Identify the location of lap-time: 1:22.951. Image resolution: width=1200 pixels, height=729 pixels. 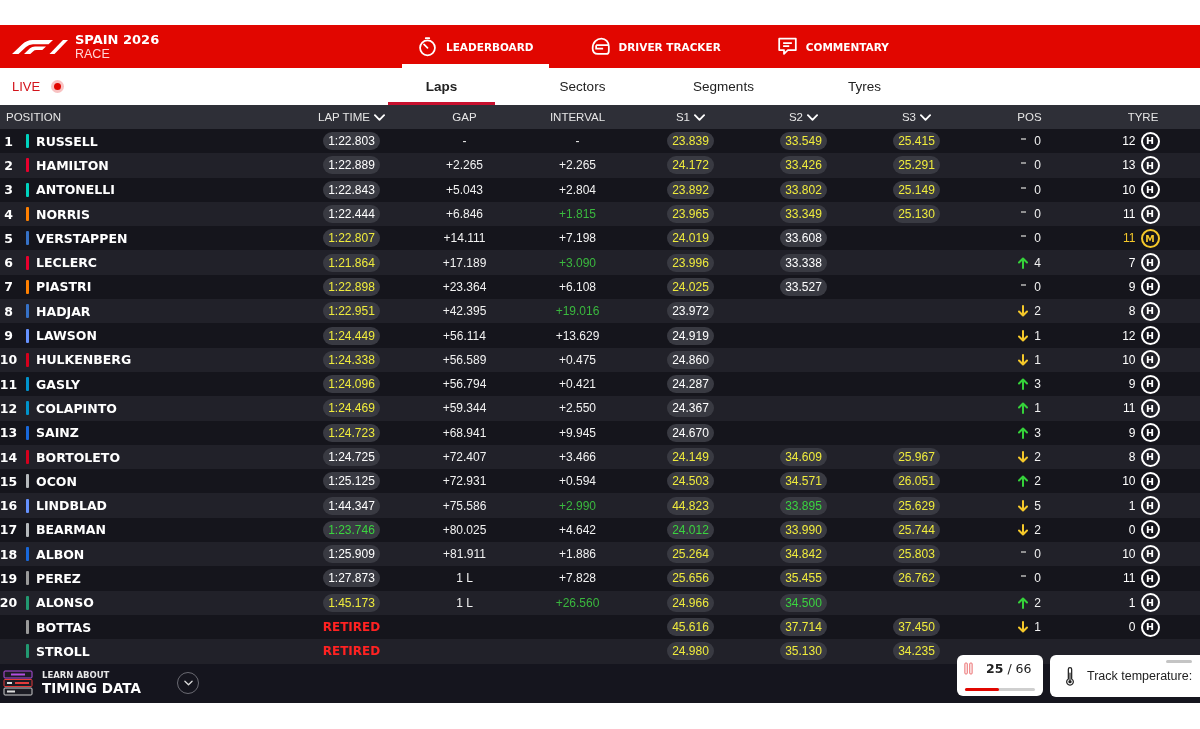
(351, 311).